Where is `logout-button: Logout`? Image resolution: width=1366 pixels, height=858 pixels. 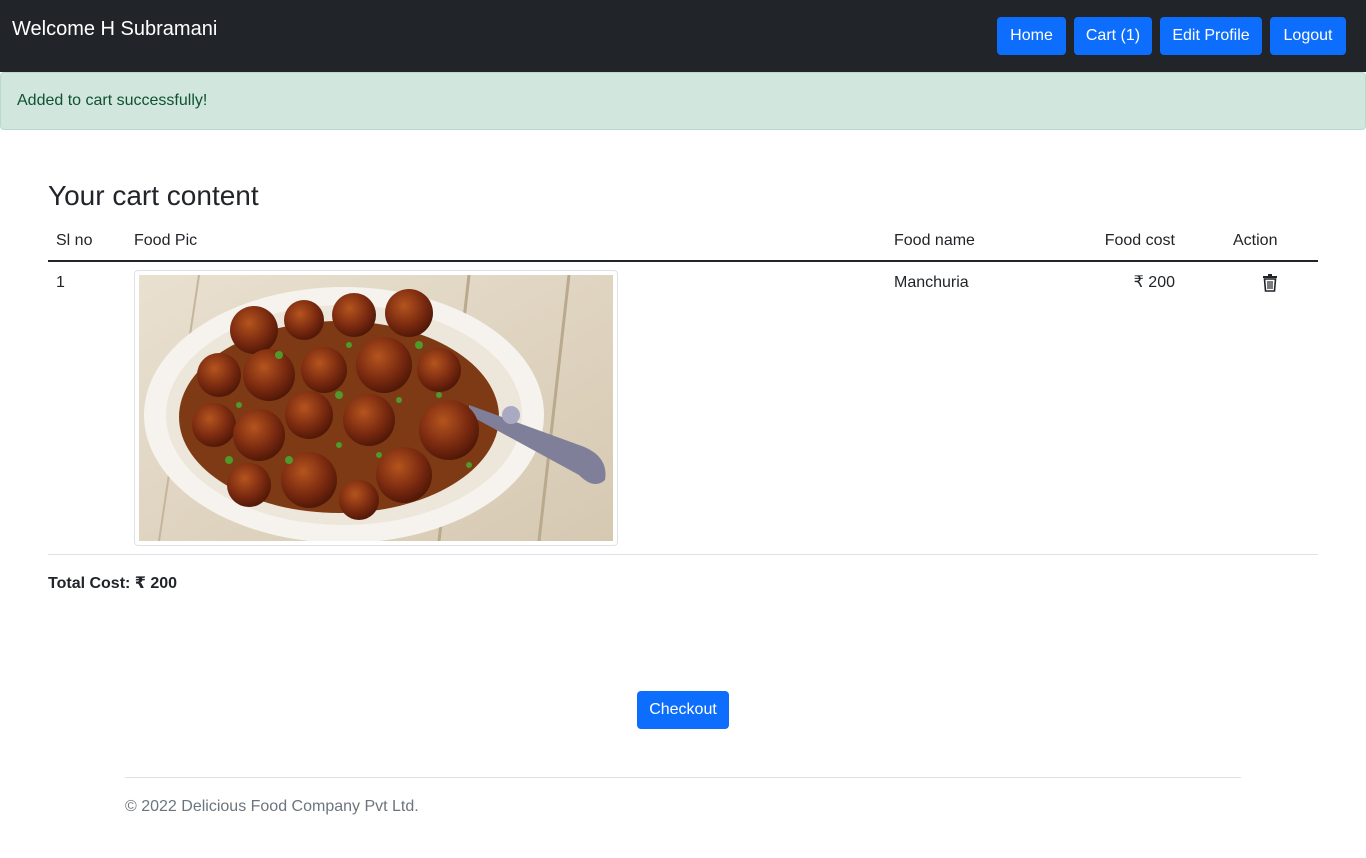
logout-button: Logout is located at coordinates (1308, 36).